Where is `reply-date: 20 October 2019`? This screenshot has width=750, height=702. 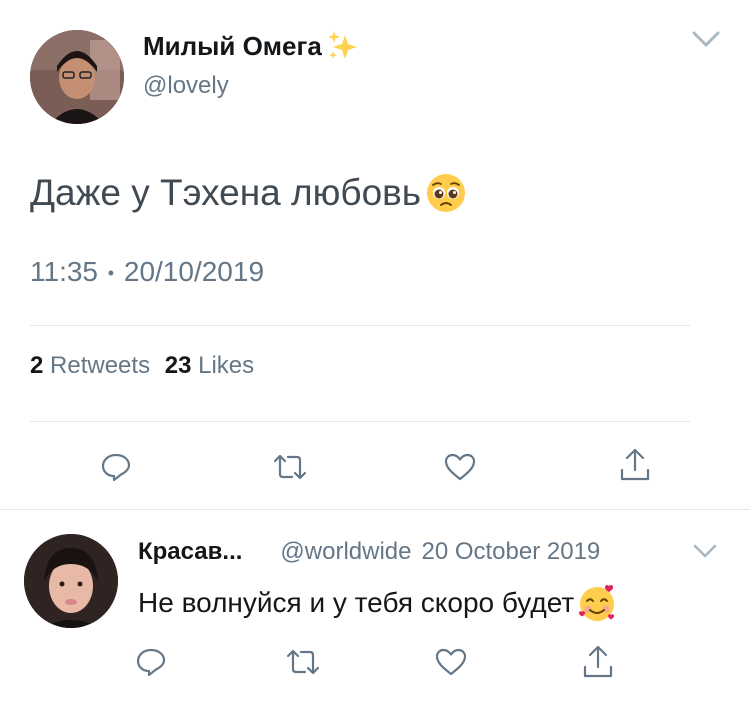
reply-date: 20 October 2019 is located at coordinates (511, 551).